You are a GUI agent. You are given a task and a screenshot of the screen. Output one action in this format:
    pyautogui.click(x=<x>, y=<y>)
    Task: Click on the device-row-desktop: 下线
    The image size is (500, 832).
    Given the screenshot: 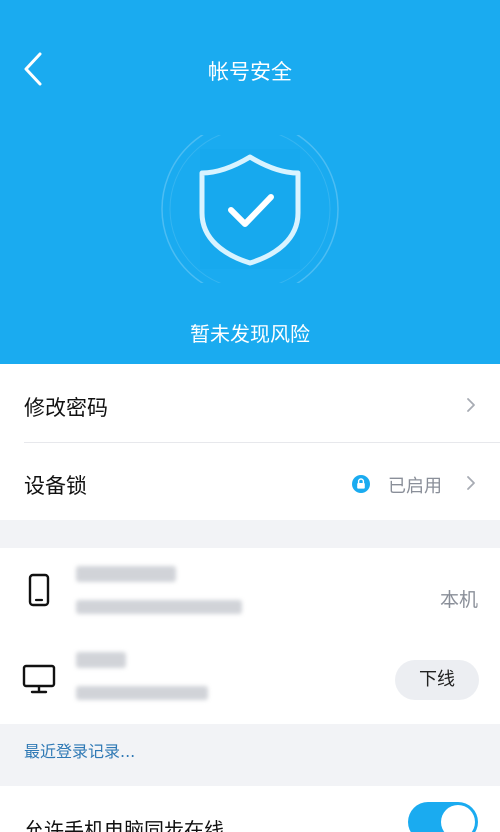 What is the action you would take?
    pyautogui.click(x=250, y=680)
    